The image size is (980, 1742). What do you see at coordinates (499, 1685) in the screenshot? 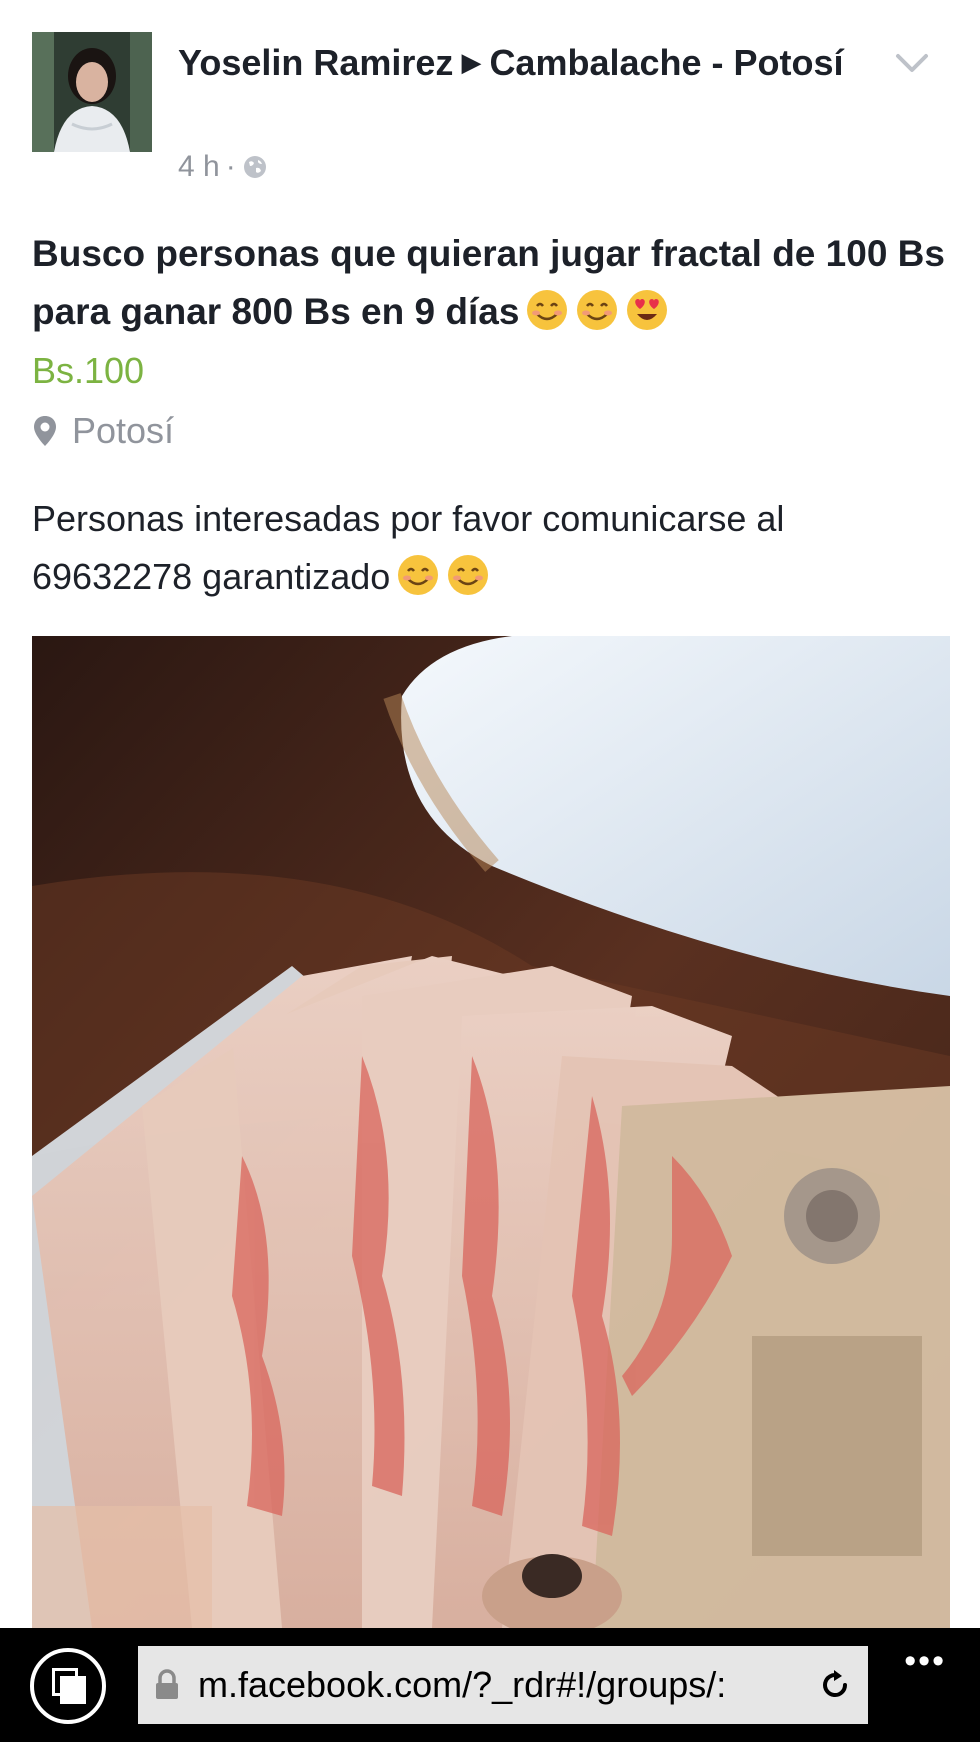
I see `url-text: m.facebook.com/?_rdr#!/groups/:` at bounding box center [499, 1685].